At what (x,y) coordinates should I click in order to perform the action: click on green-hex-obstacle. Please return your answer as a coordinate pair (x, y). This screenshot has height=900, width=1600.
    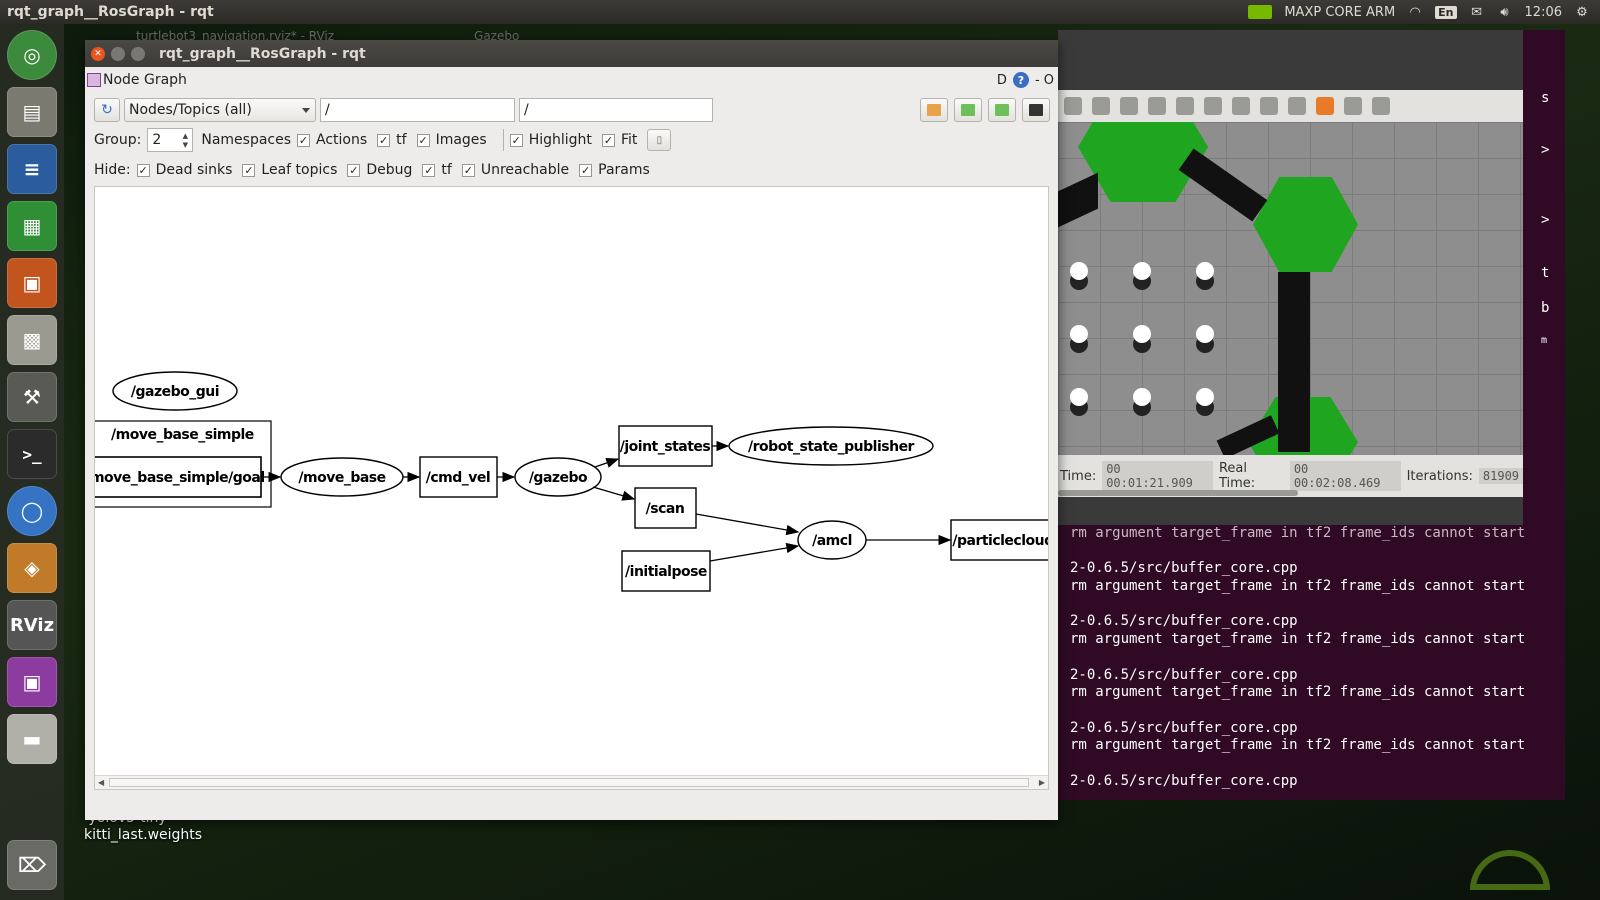
    Looking at the image, I should click on (1305, 224).